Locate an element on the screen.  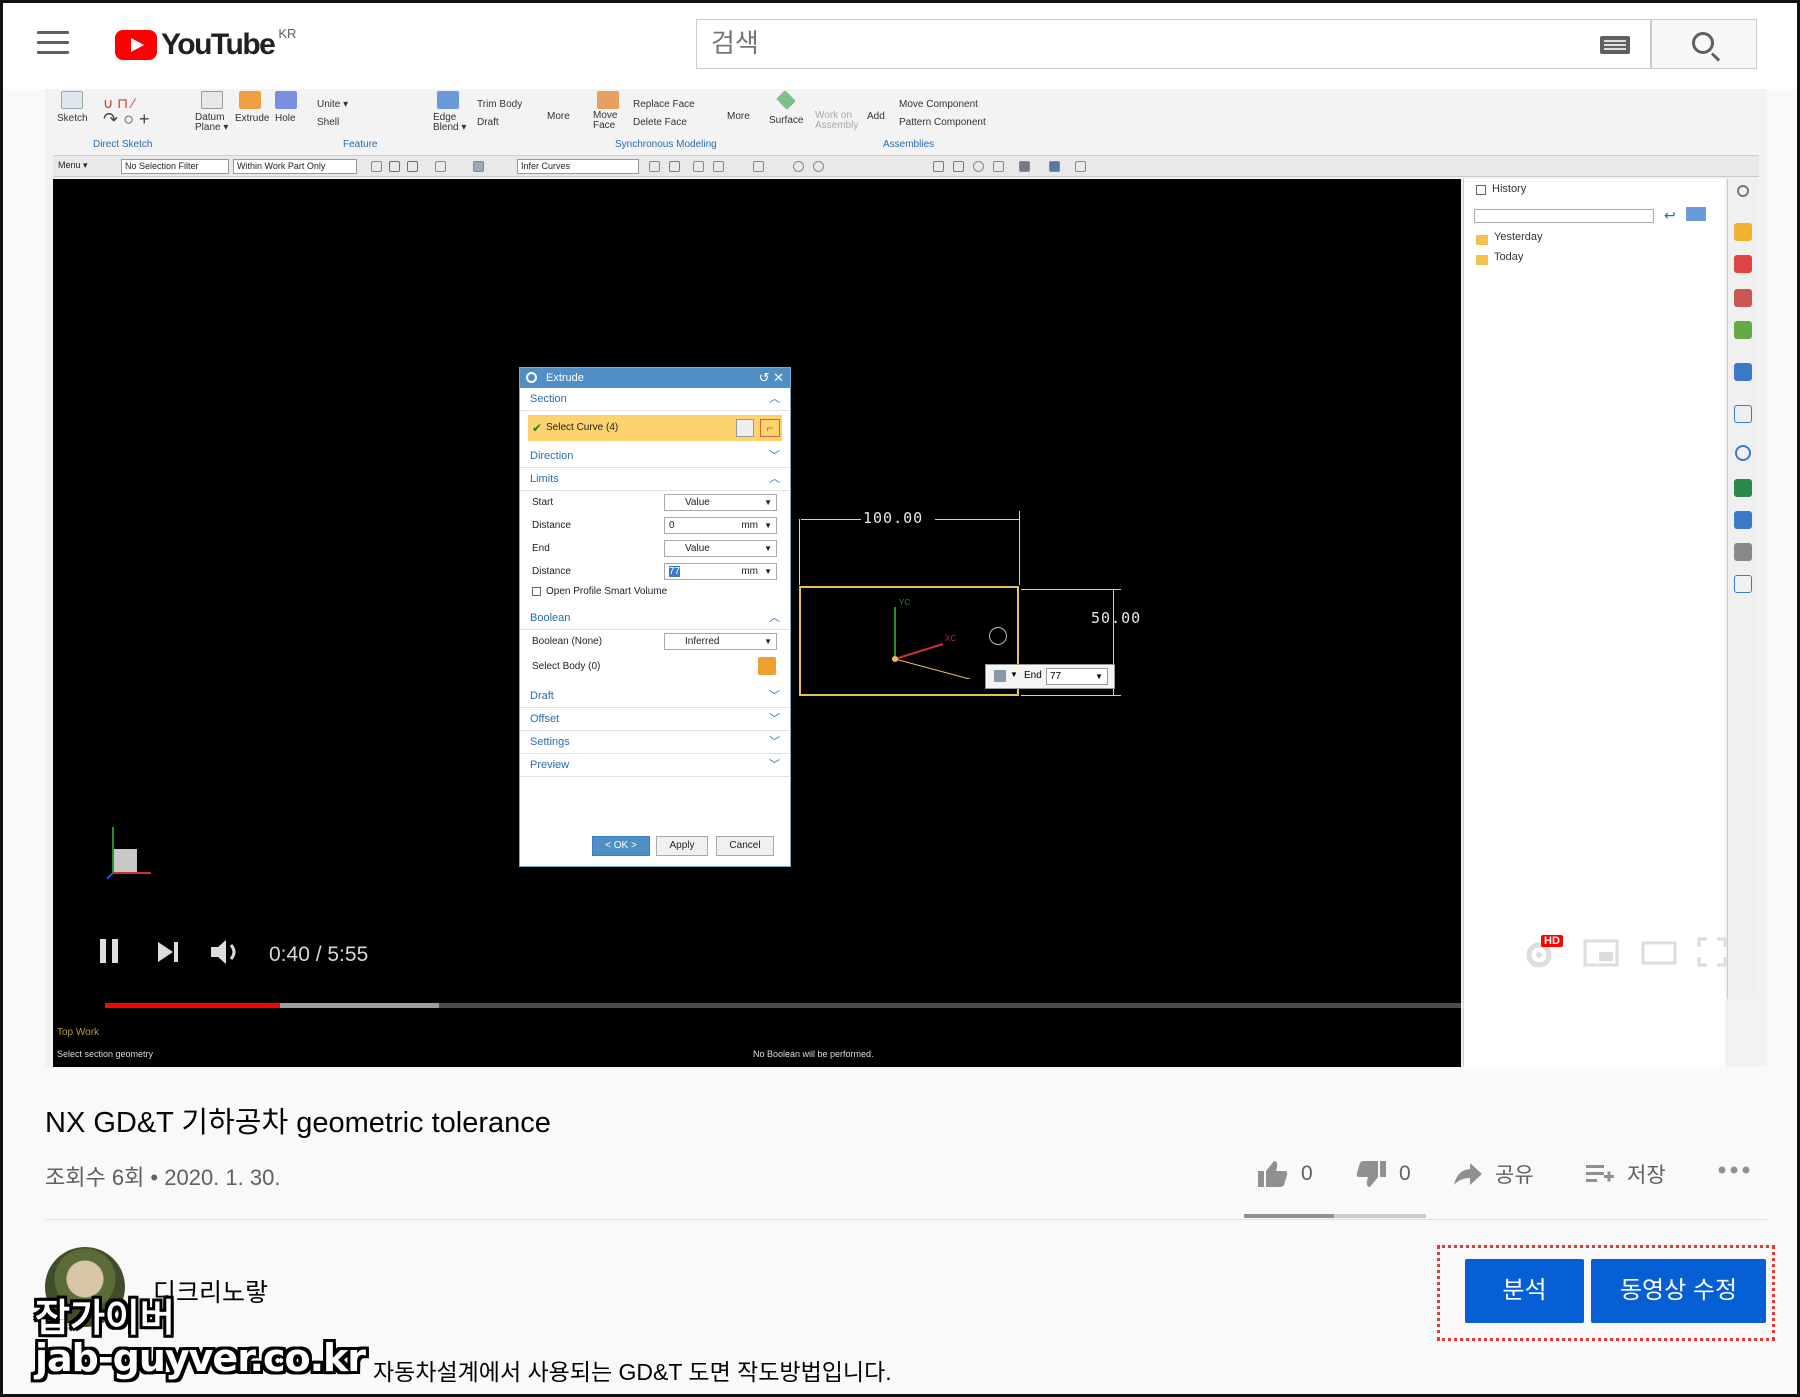
start-distance-input: 0 mm ▼ is located at coordinates (720, 525).